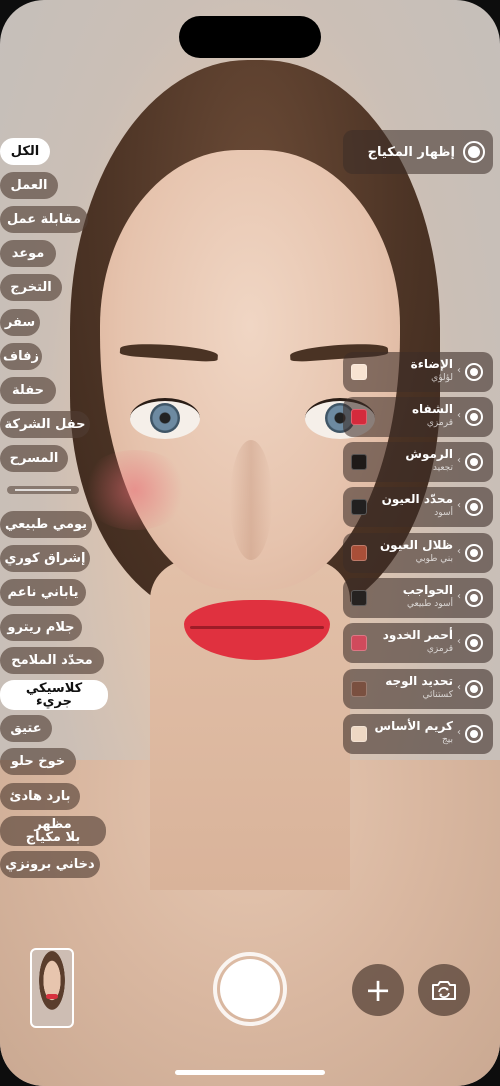  I want to click on makeup-row-foundation: كريم الأساس بيج ‹, so click(418, 734).